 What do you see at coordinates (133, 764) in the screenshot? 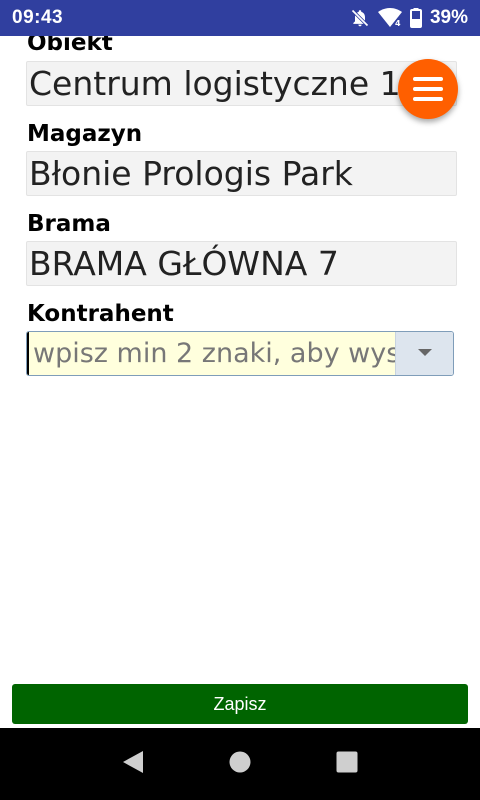
I see `back-icon` at bounding box center [133, 764].